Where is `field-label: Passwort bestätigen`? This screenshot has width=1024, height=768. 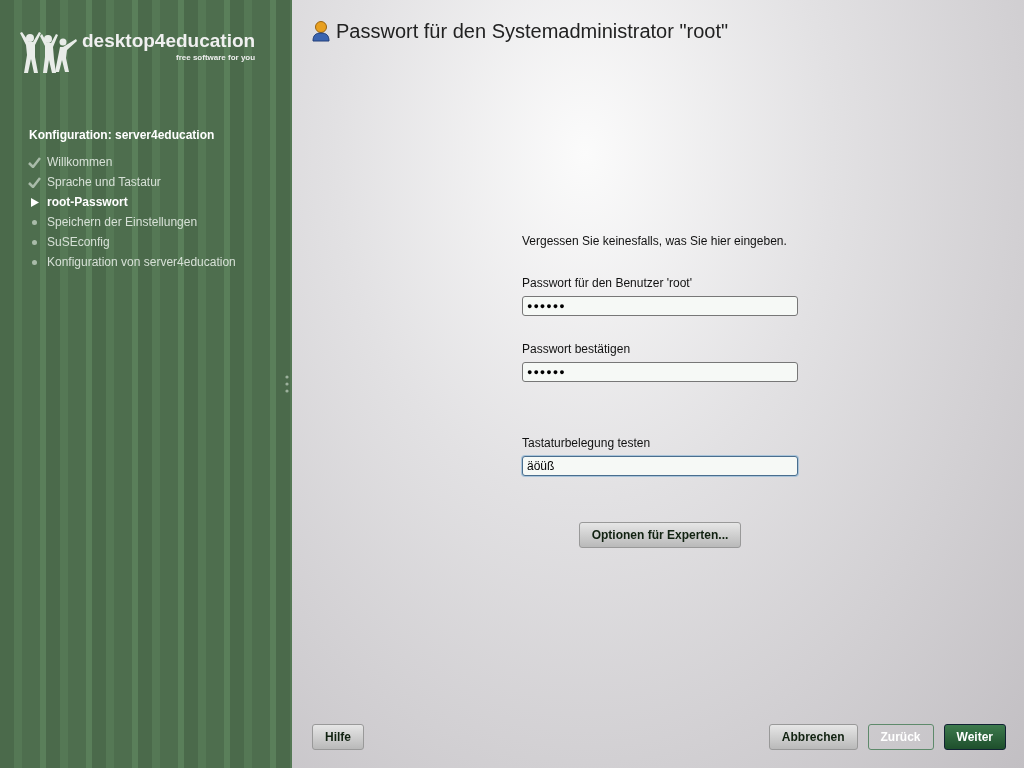 field-label: Passwort bestätigen is located at coordinates (577, 349).